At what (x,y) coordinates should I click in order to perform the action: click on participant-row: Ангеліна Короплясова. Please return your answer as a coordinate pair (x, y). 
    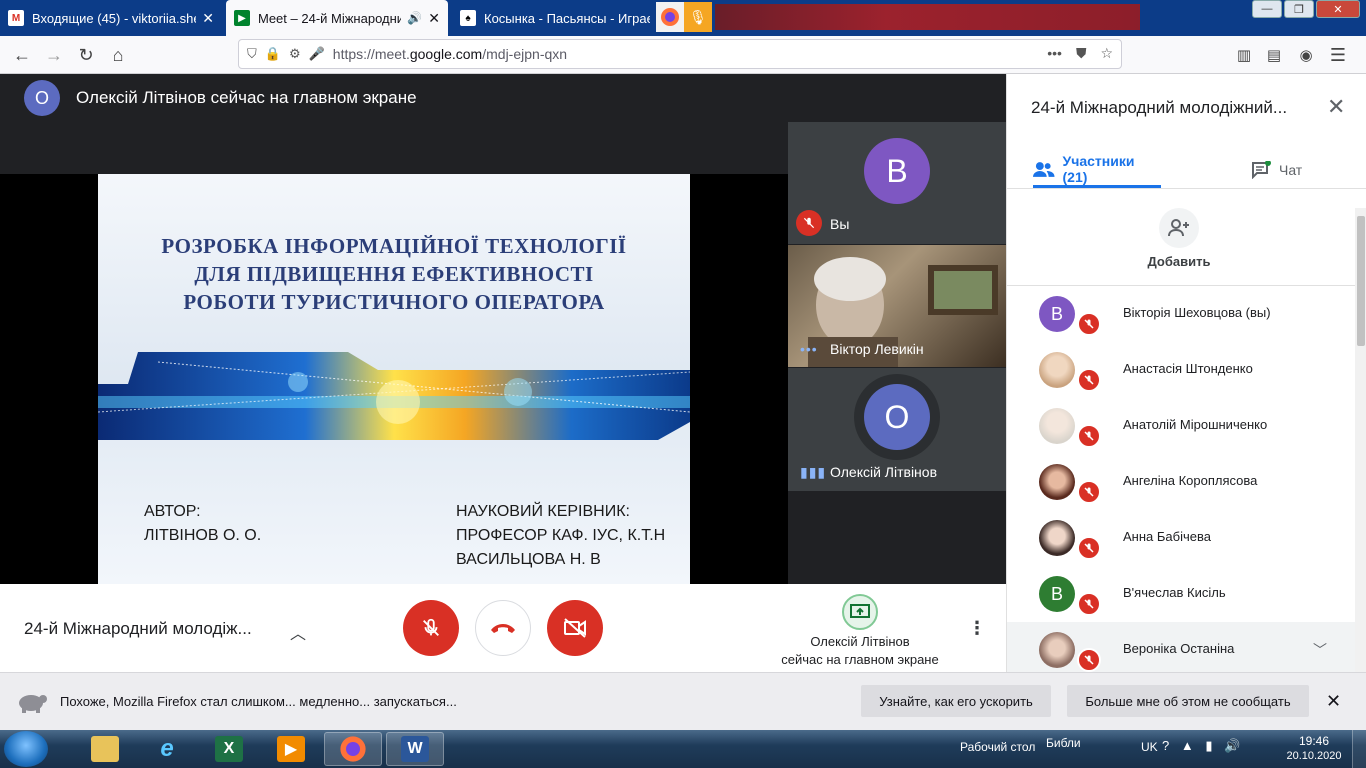
    Looking at the image, I should click on (1181, 482).